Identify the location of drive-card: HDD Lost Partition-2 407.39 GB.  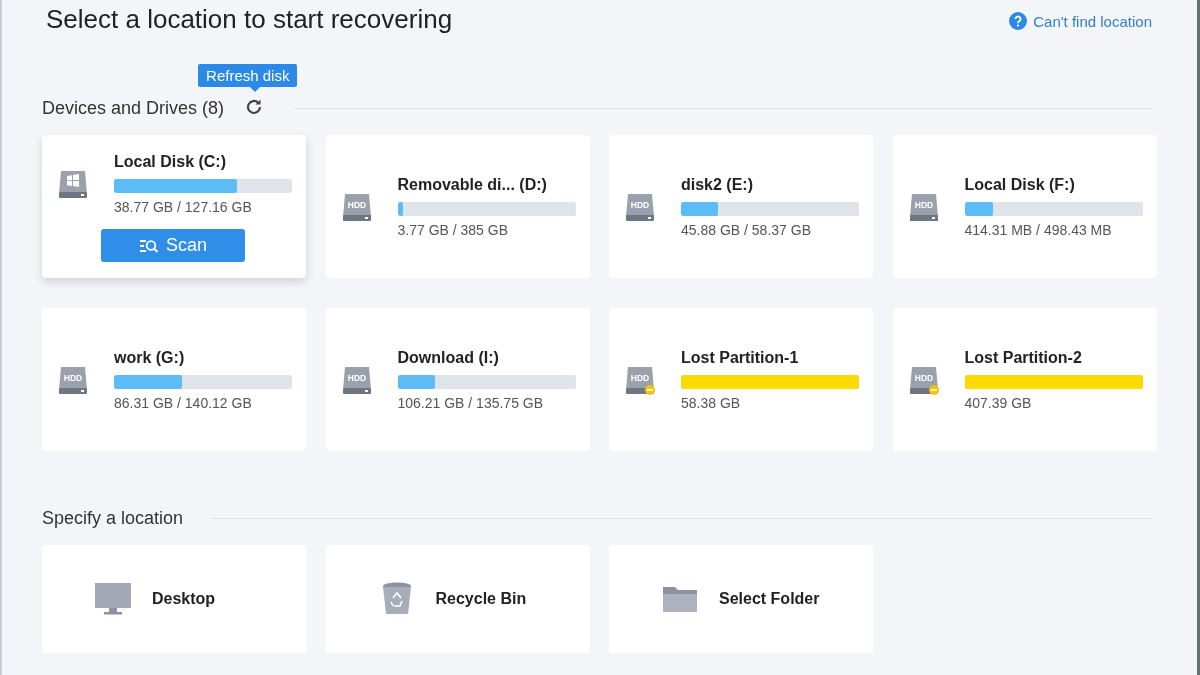
(1024, 379).